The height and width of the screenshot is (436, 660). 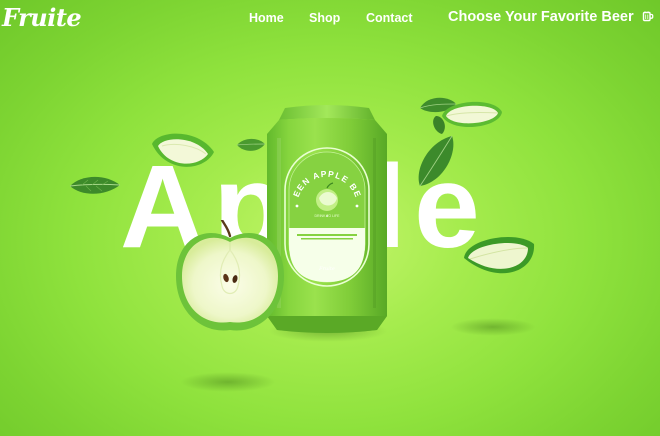 I want to click on nav-link-home: Home, so click(x=266, y=18).